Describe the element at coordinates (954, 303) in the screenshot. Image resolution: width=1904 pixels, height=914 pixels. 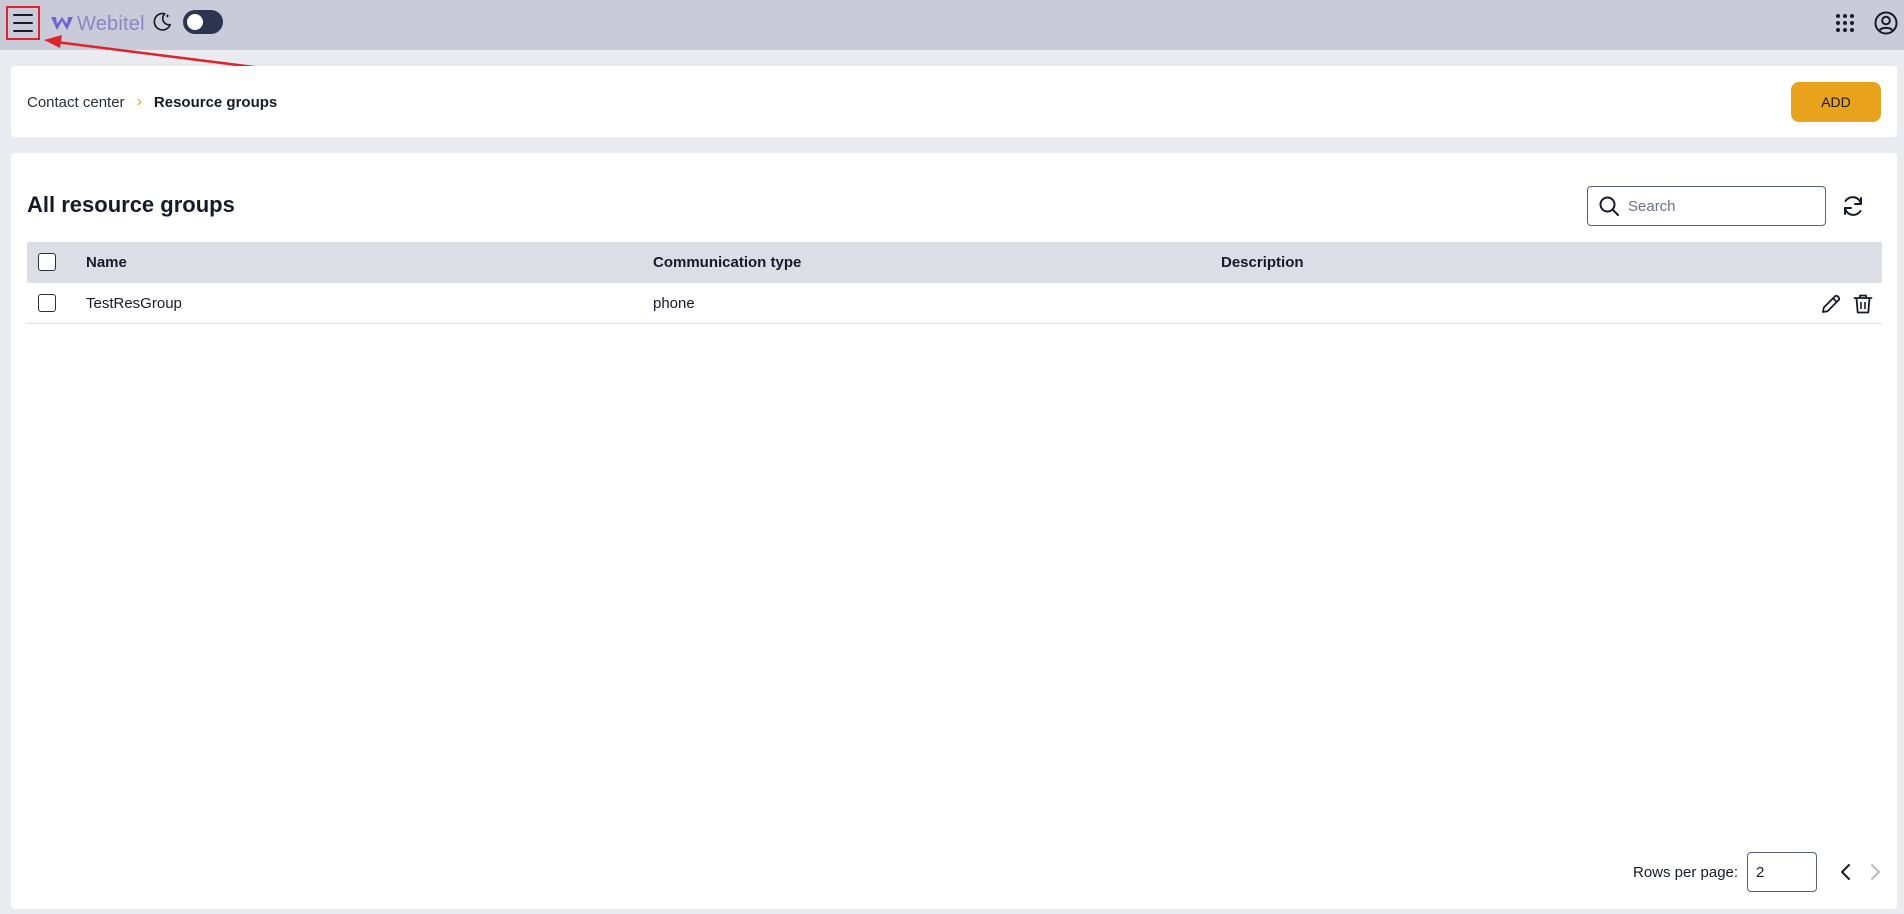
I see `table-row: TestResGroup phone` at that location.